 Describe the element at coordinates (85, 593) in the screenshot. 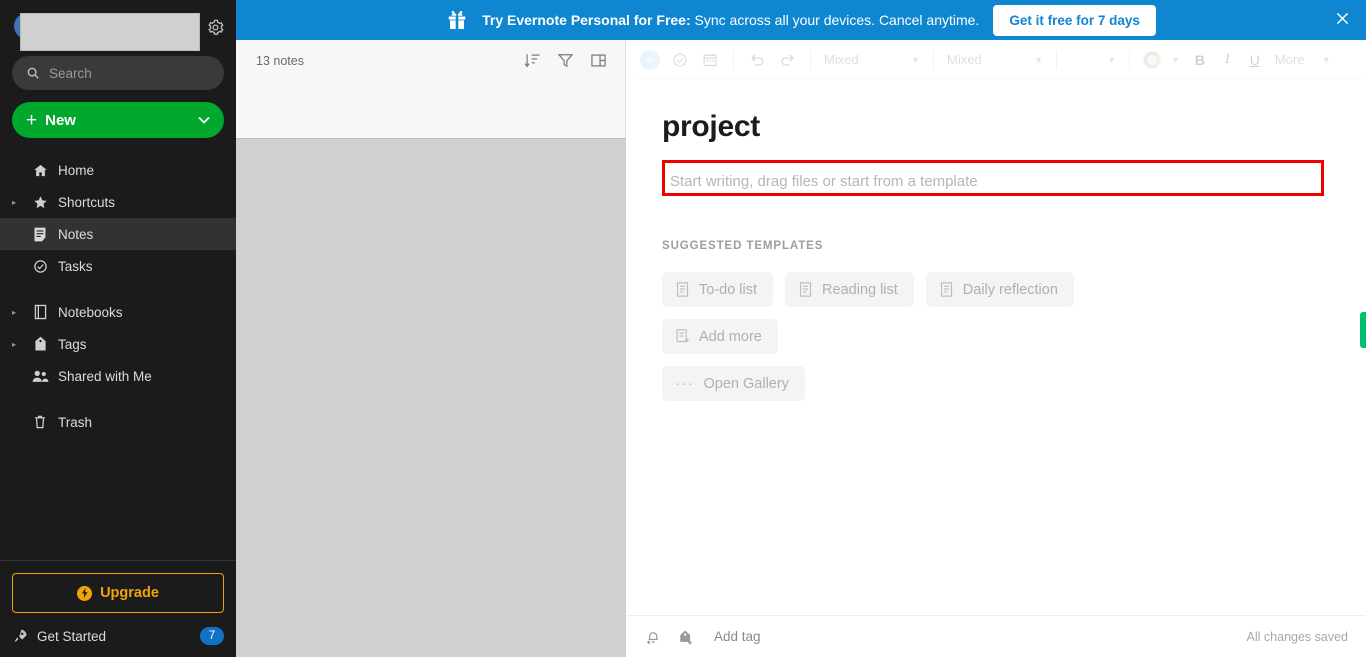

I see `bolt-icon` at that location.